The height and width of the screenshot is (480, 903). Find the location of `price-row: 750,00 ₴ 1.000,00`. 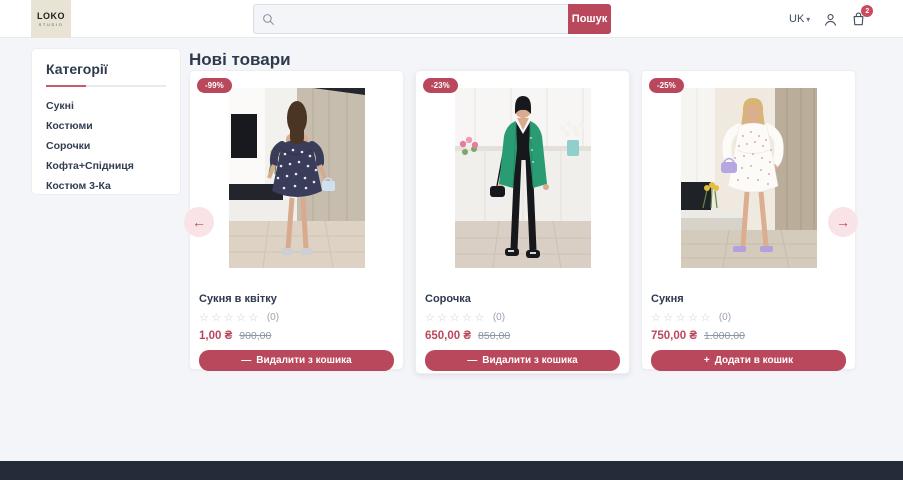

price-row: 750,00 ₴ 1.000,00 is located at coordinates (748, 336).